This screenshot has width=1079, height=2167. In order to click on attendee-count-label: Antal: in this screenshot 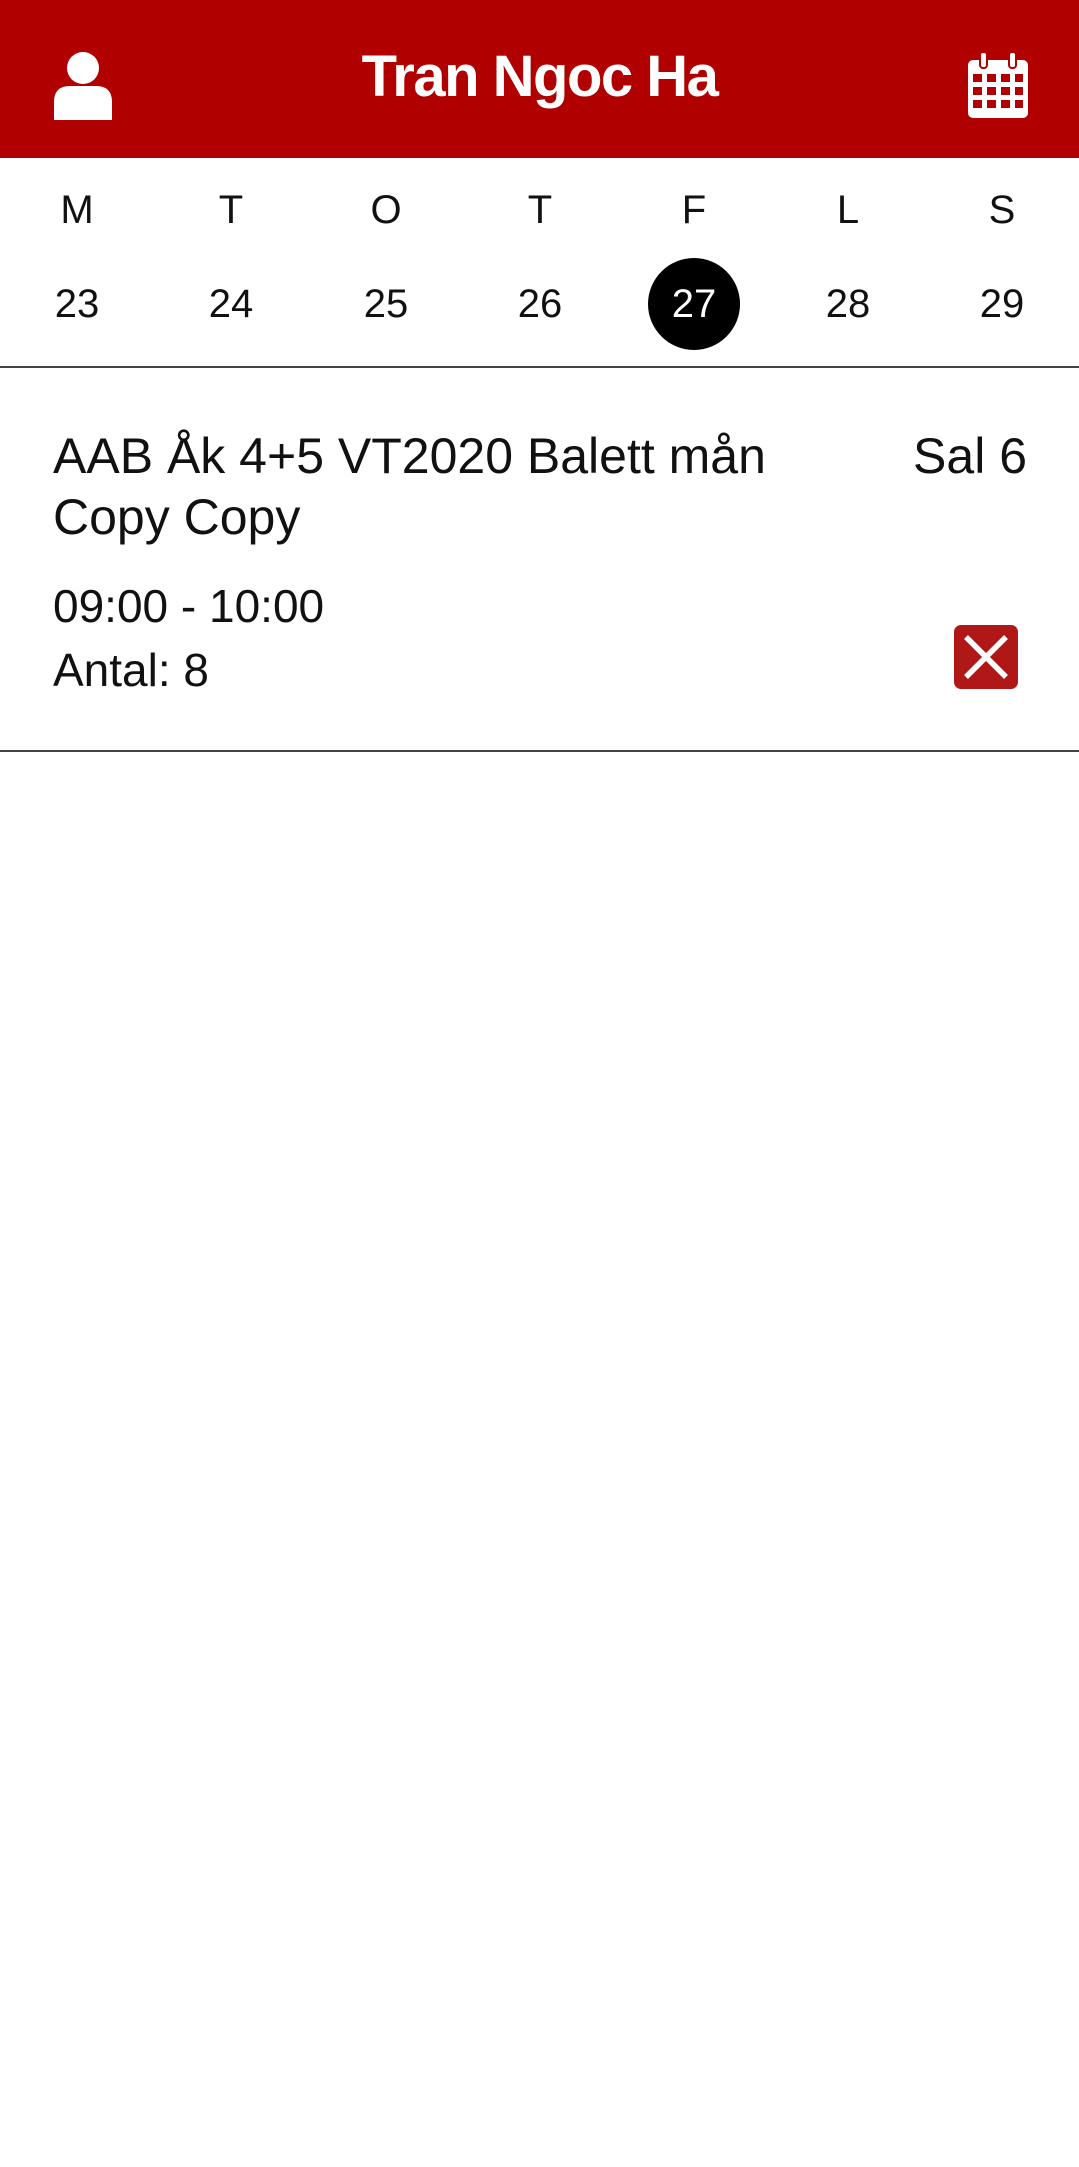, I will do `click(112, 670)`.